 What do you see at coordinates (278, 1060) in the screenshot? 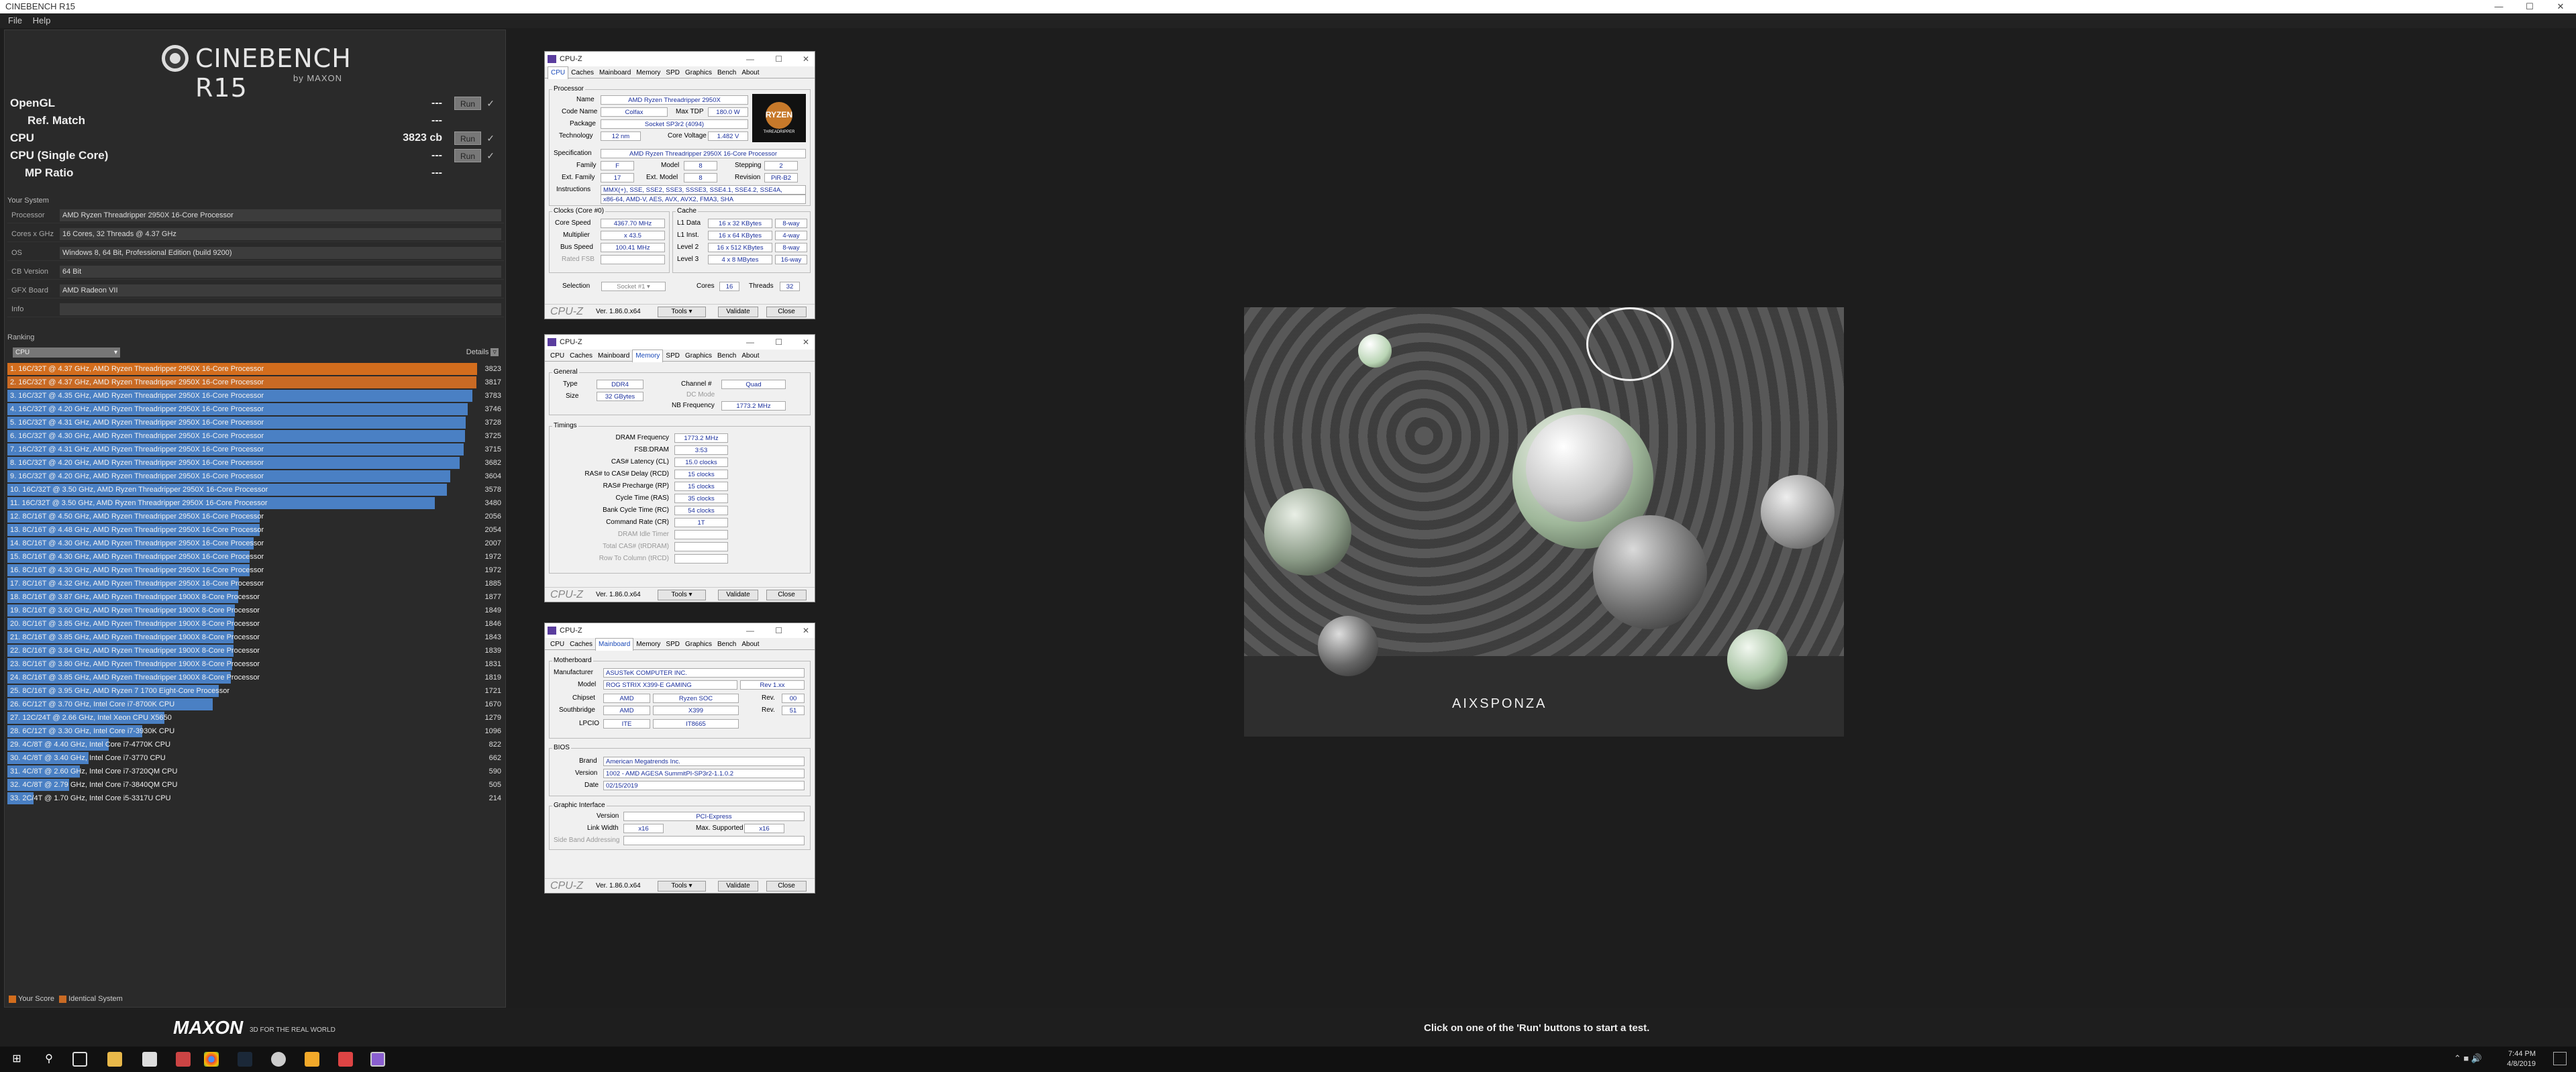
I see `cinebench-taskbar-icon` at bounding box center [278, 1060].